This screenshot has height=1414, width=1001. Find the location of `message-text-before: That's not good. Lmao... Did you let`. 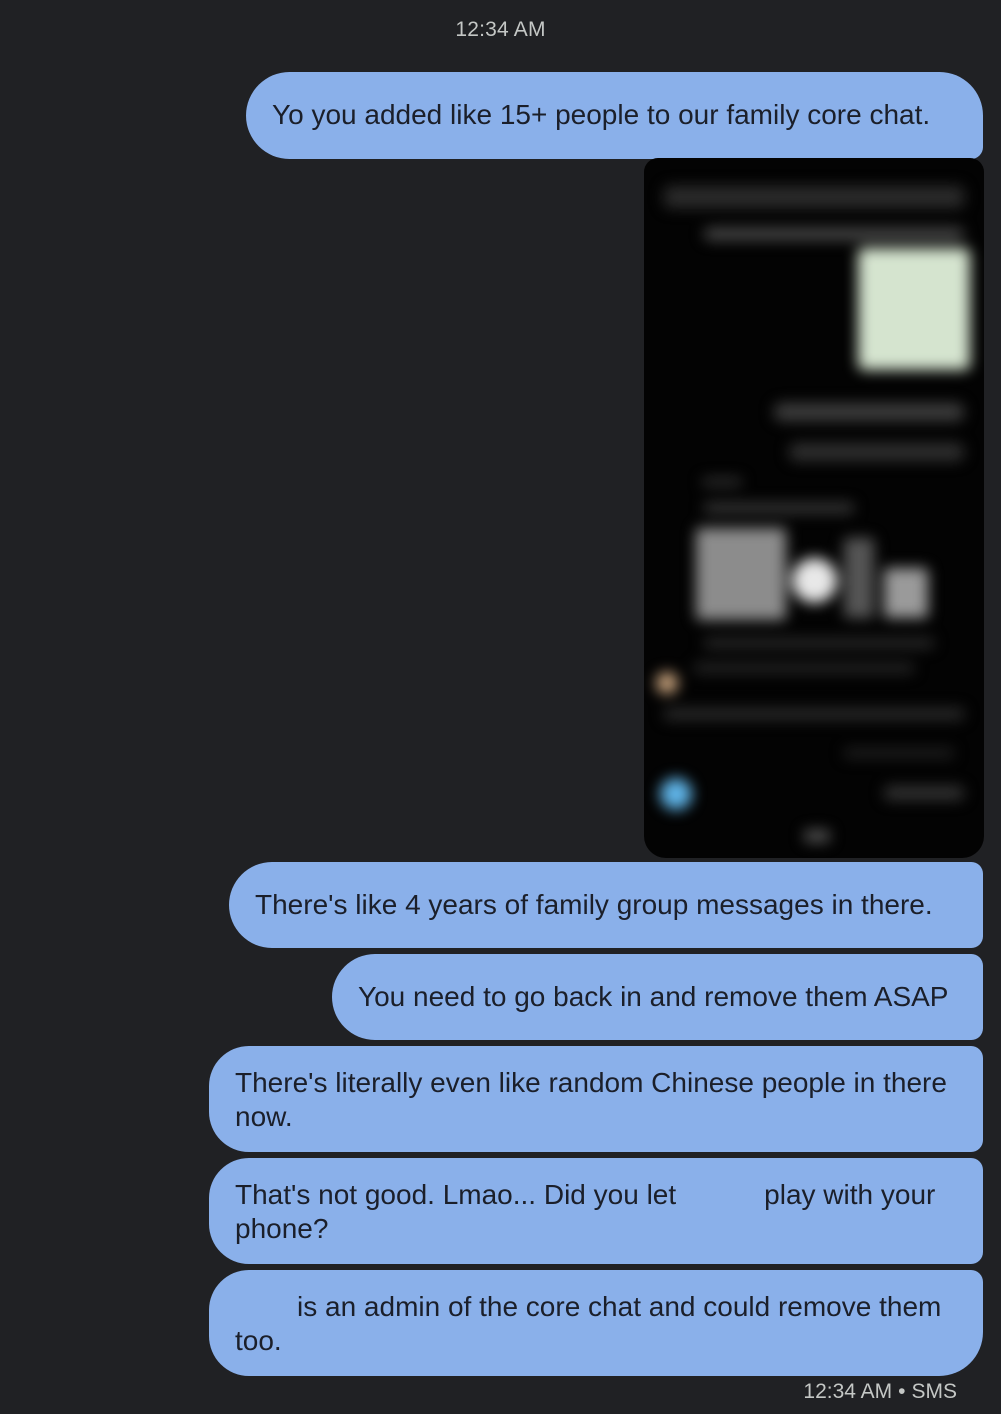

message-text-before: That's not good. Lmao... Did you let is located at coordinates (456, 1194).